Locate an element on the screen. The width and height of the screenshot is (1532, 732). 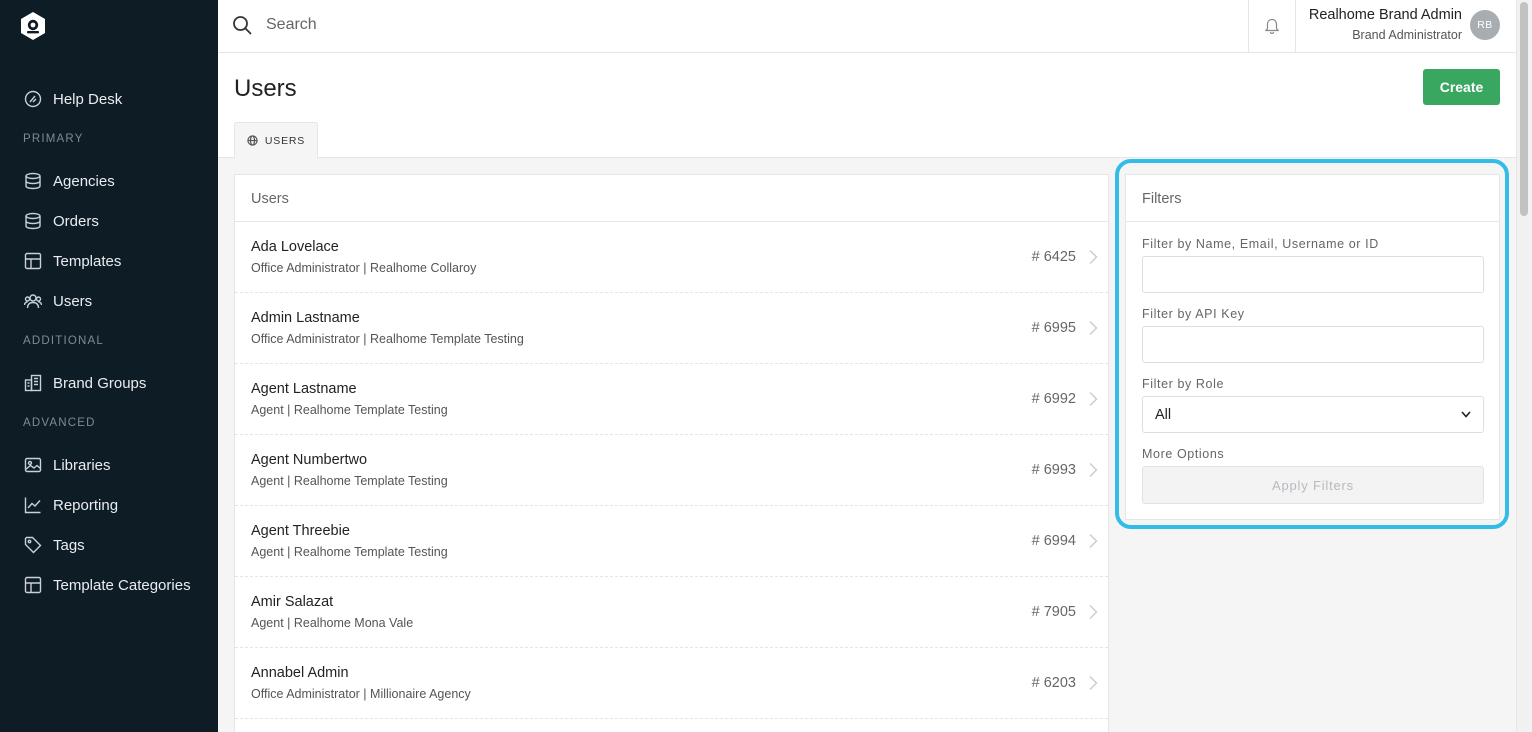
filter-api-key-label: Filter by API Key is located at coordinates (1193, 314).